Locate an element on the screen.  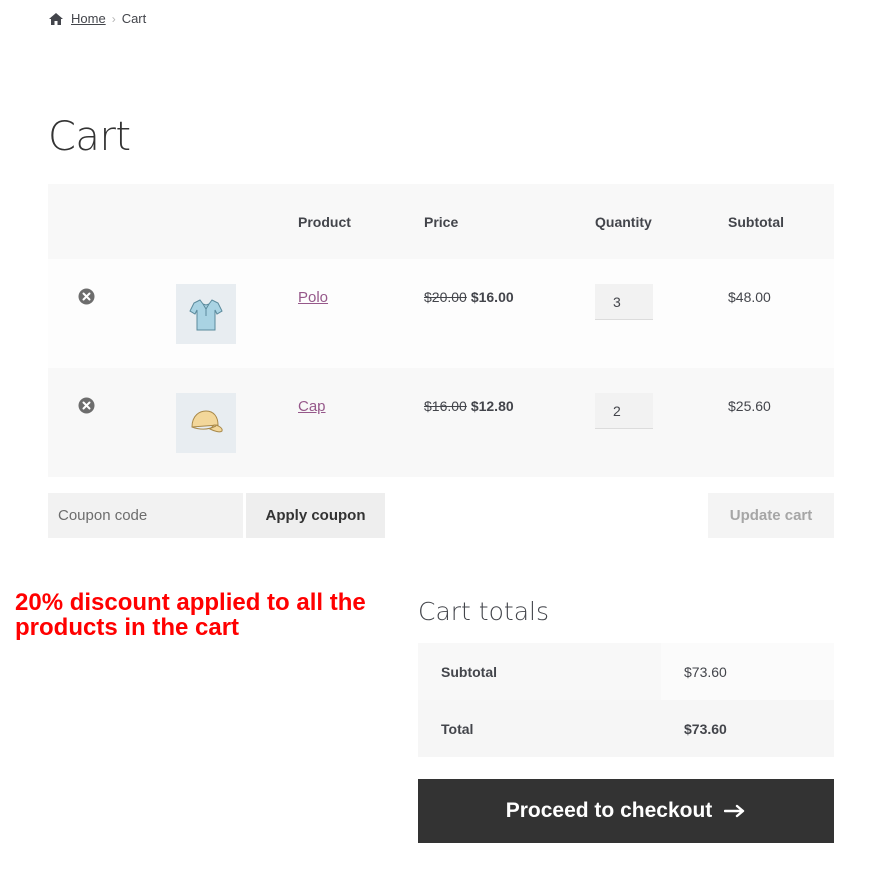
polo-shirt-icon is located at coordinates (206, 315).